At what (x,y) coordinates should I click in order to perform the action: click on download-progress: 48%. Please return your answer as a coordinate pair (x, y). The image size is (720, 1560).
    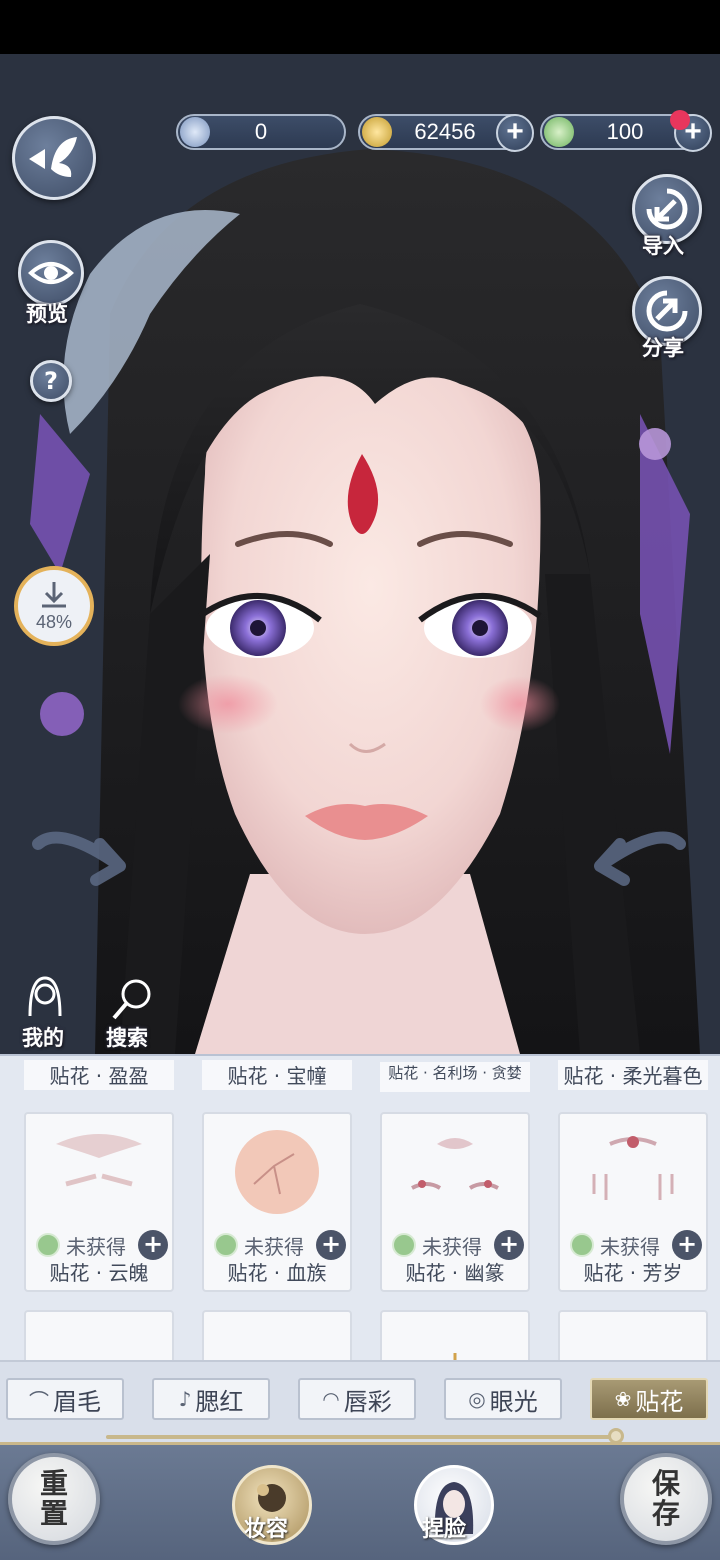
    Looking at the image, I should click on (54, 606).